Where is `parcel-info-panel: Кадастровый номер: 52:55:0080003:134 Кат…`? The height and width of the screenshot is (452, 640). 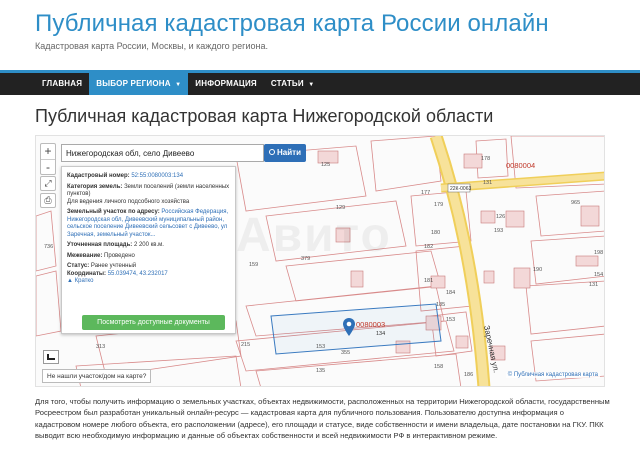 parcel-info-panel: Кадастровый номер: 52:55:0080003:134 Кат… is located at coordinates (148, 250).